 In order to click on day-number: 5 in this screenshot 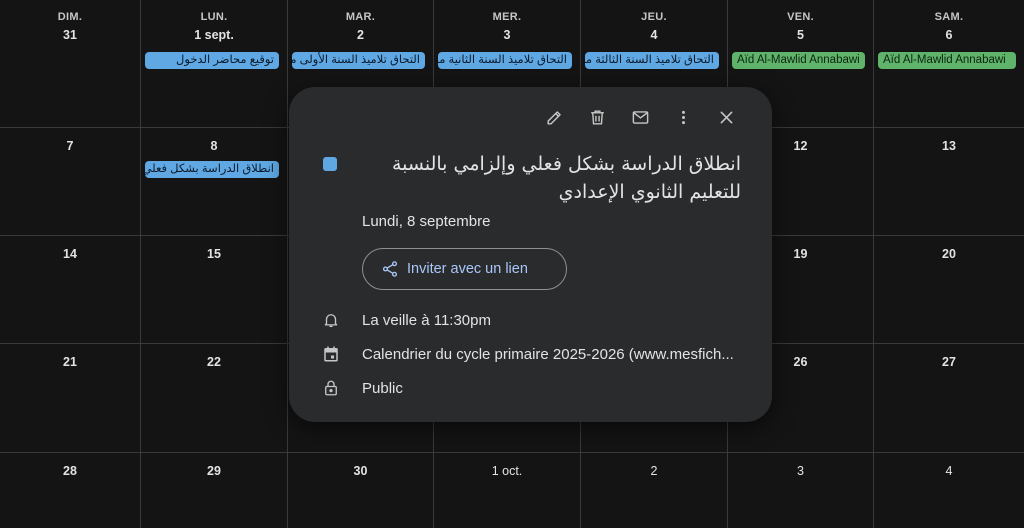, I will do `click(800, 35)`.